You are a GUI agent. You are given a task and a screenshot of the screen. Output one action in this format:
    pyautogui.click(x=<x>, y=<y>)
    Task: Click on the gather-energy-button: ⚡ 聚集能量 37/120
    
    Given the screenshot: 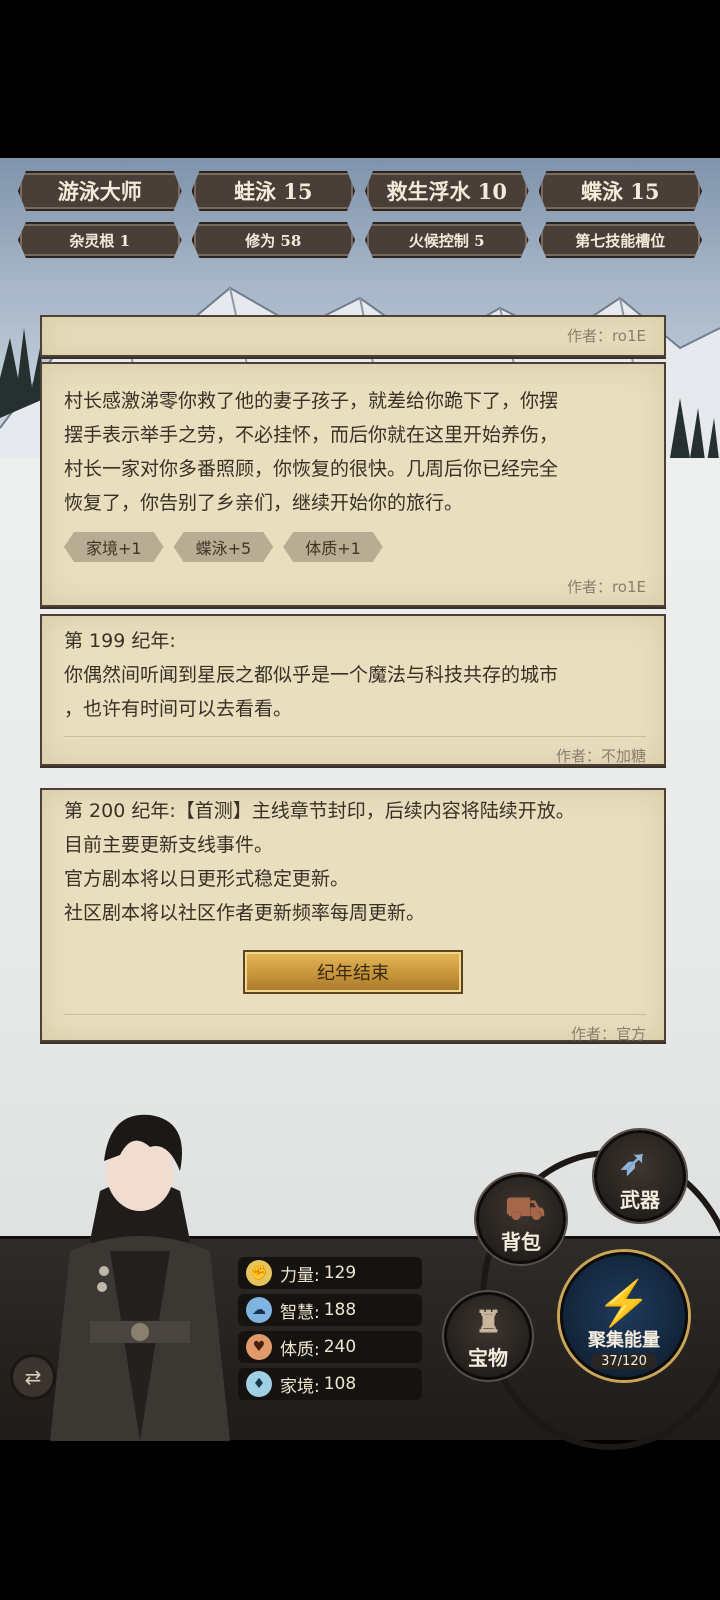 What is the action you would take?
    pyautogui.click(x=624, y=1316)
    